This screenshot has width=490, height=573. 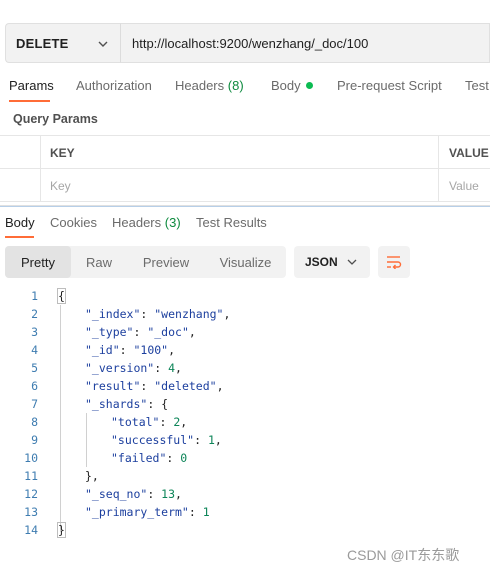 I want to click on tab-headers-label: Headers, so click(x=200, y=85).